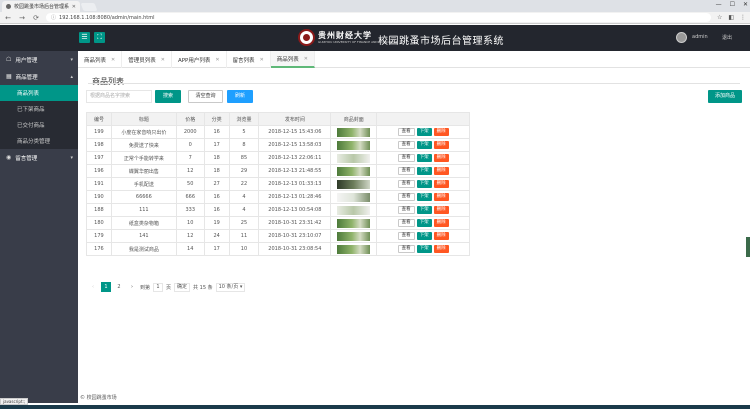 The image size is (750, 409). I want to click on refresh-button: 刷新, so click(240, 96).